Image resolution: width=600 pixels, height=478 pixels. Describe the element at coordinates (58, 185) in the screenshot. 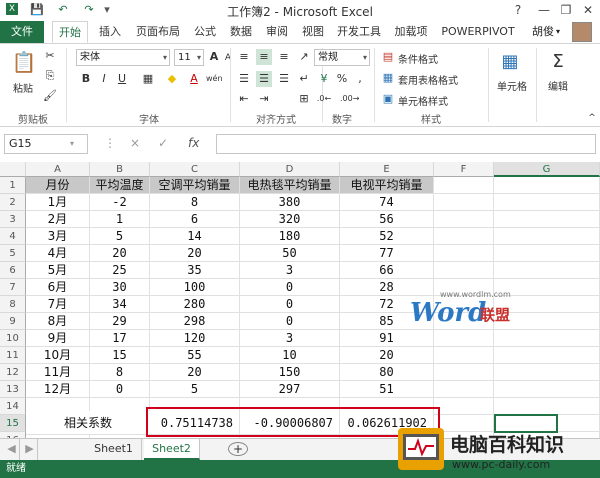

I see `table-header-cell: 月份` at that location.